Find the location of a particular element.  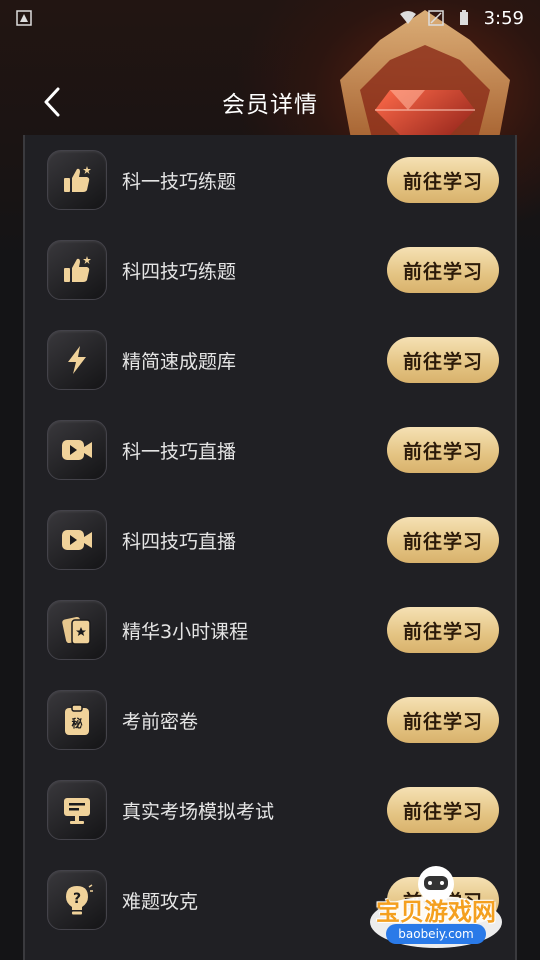

wifi-icon is located at coordinates (407, 17).